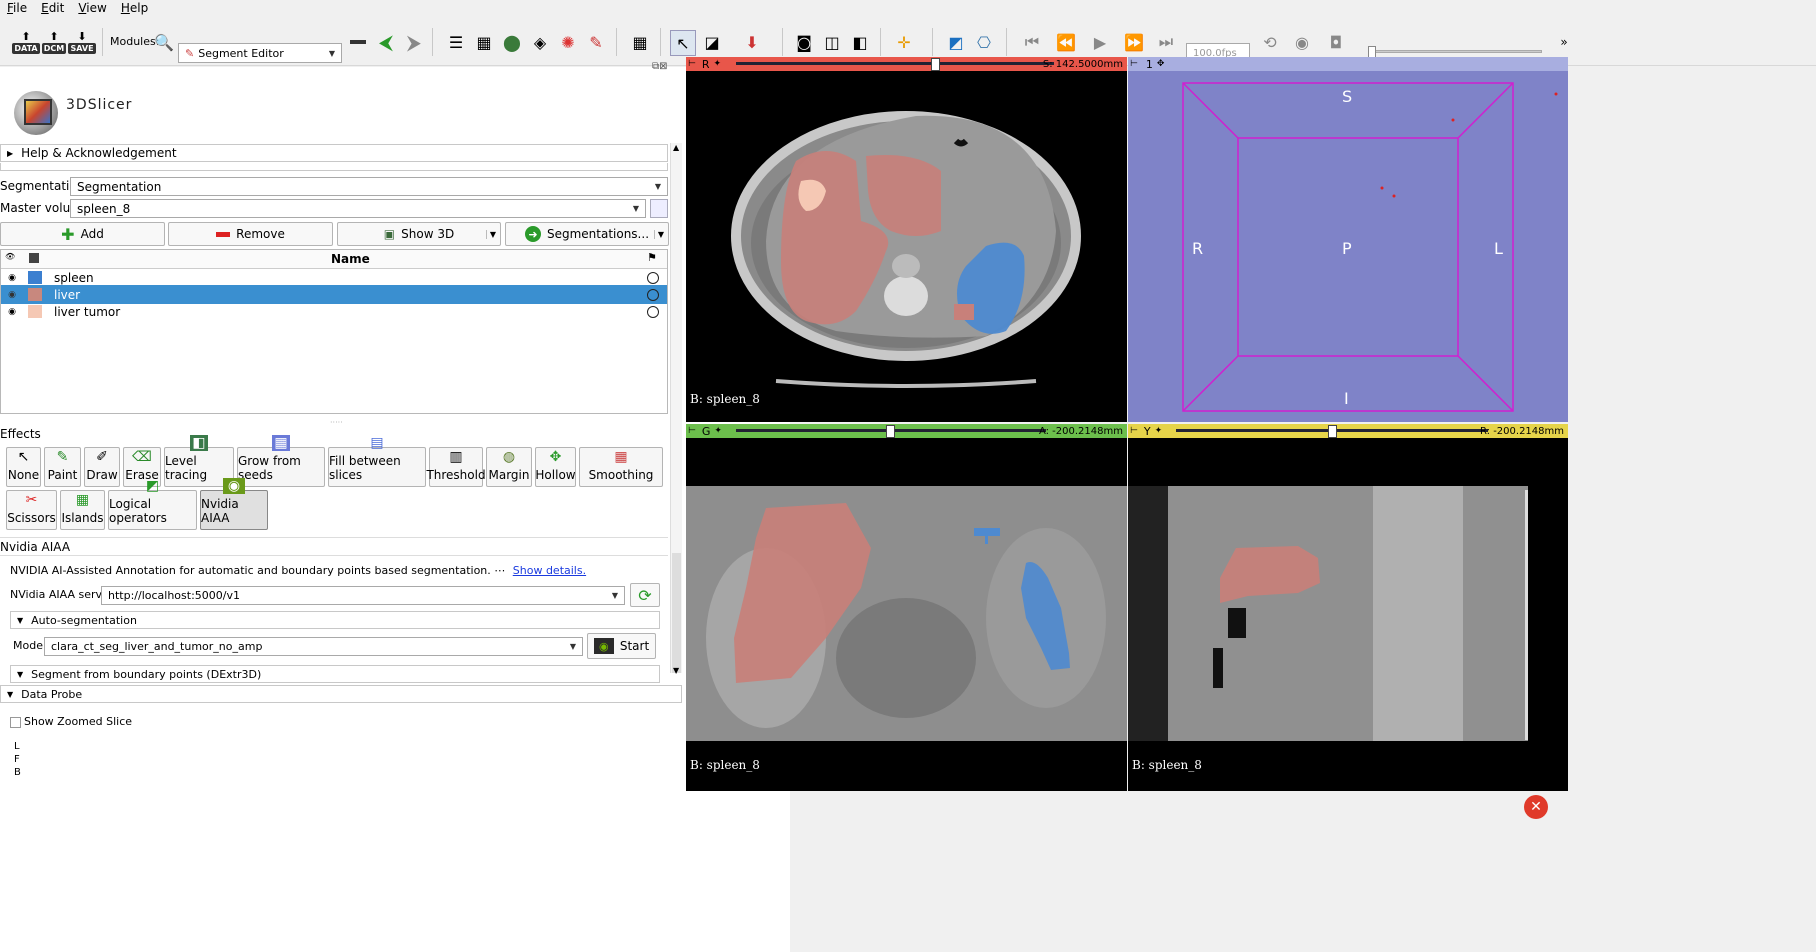 The image size is (1816, 952). I want to click on coronal-ct-image, so click(906, 614).